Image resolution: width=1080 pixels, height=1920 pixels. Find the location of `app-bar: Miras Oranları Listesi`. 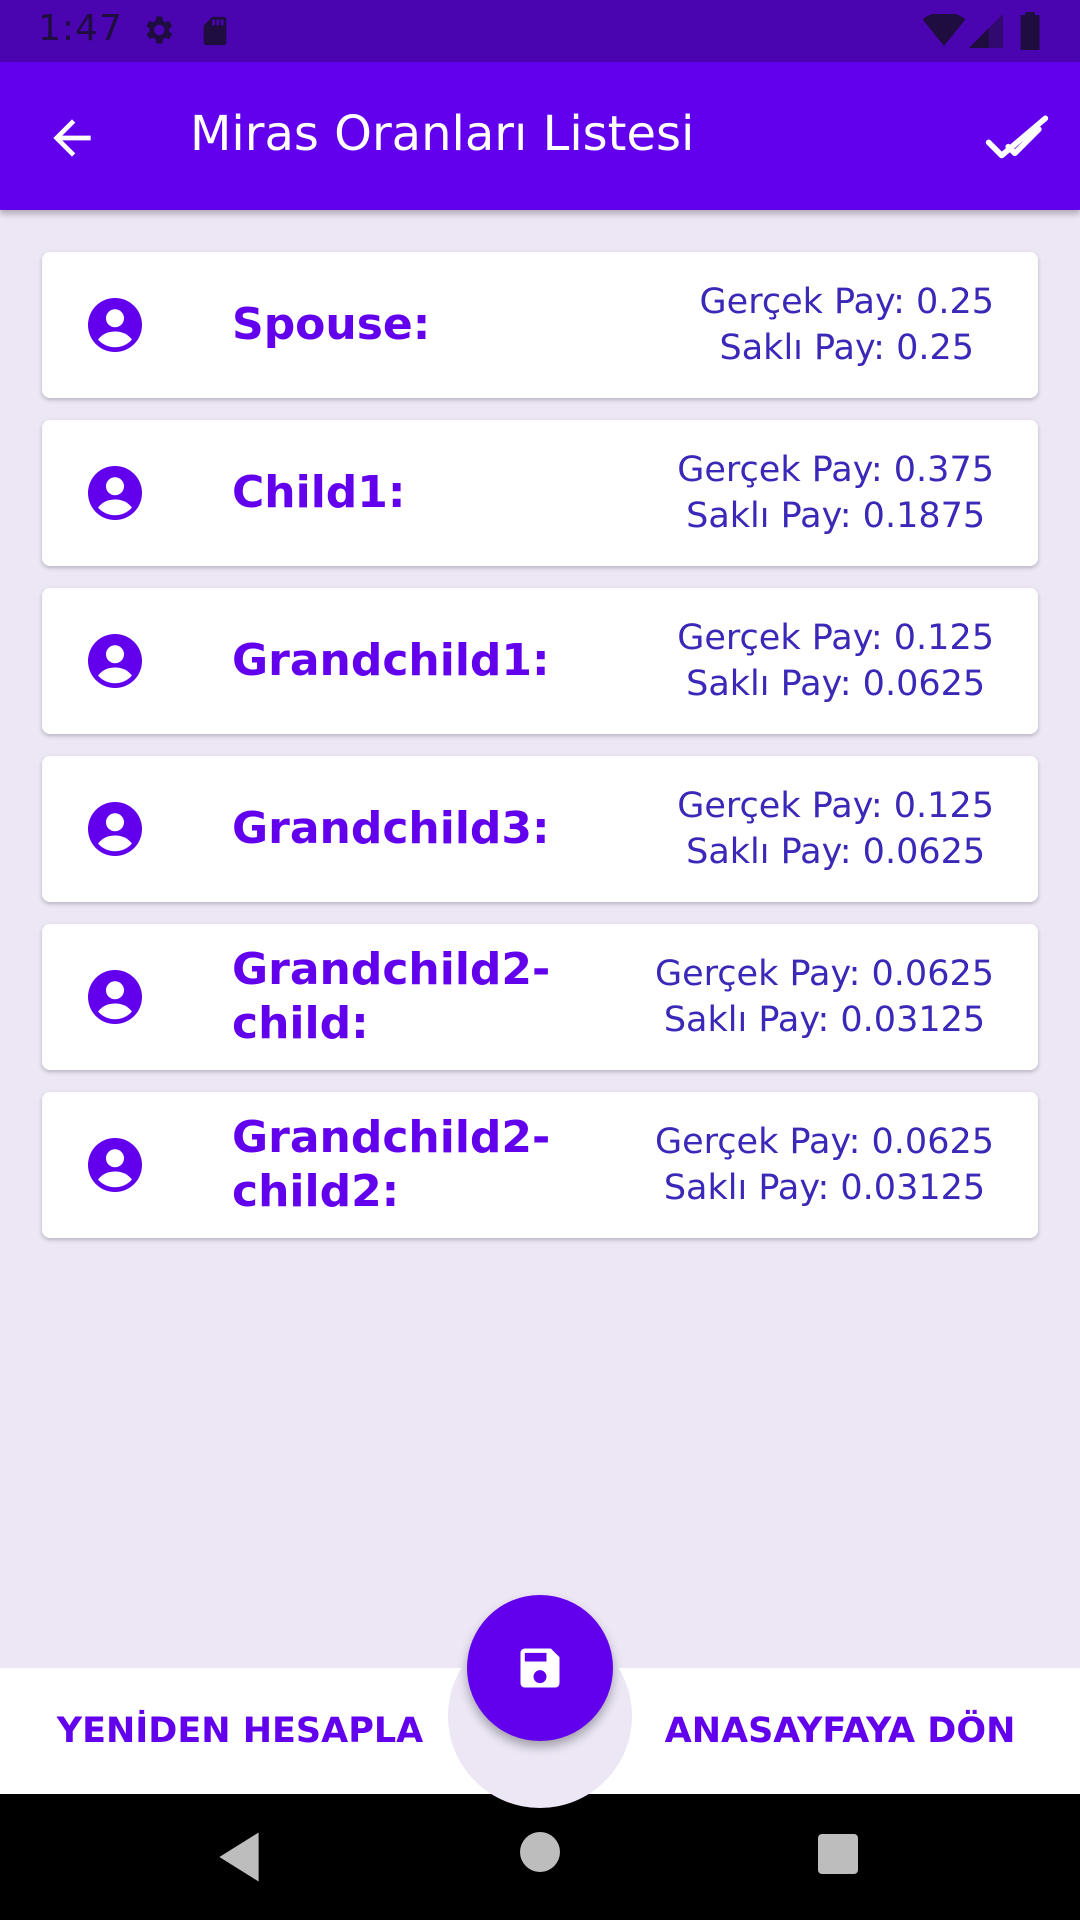

app-bar: Miras Oranları Listesi is located at coordinates (540, 136).